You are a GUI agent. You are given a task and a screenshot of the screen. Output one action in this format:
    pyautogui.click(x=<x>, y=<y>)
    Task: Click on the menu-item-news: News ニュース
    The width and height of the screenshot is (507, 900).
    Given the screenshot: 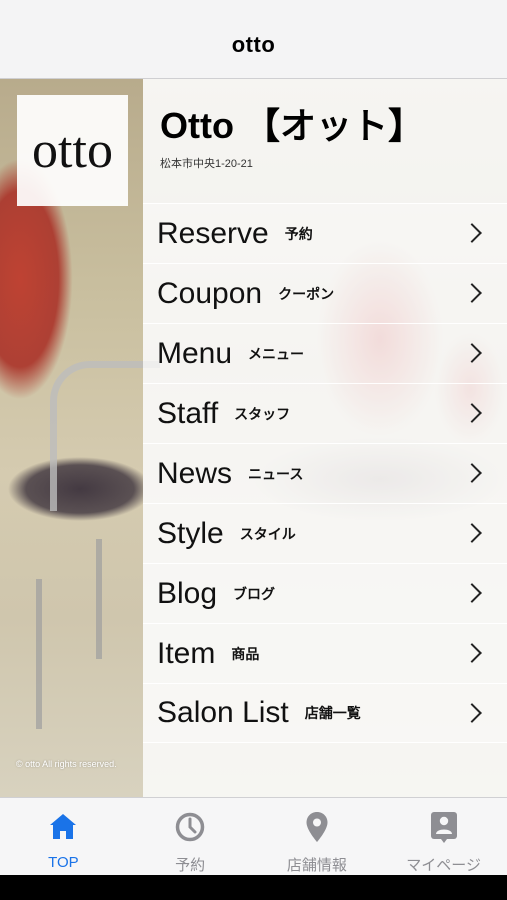 What is the action you would take?
    pyautogui.click(x=325, y=473)
    